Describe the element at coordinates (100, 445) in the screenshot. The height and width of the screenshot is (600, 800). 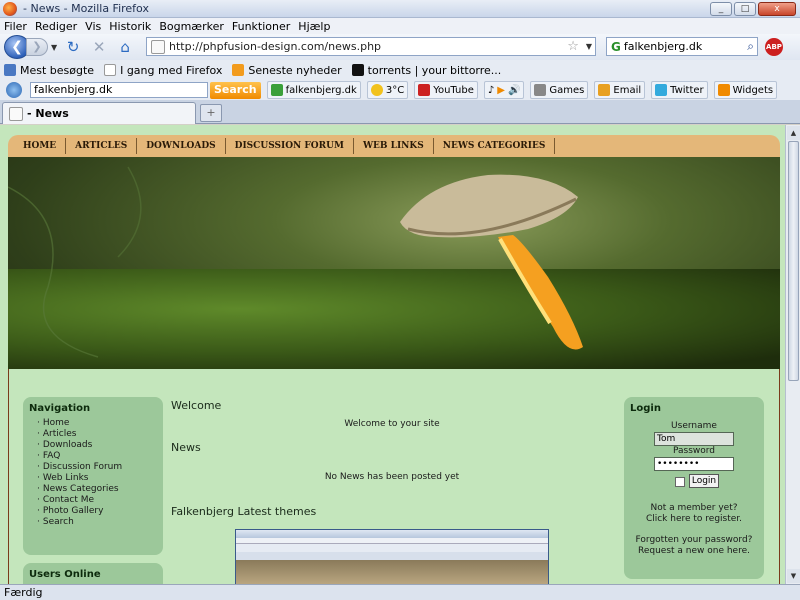
I see `nav-link-downloads: Downloads` at that location.